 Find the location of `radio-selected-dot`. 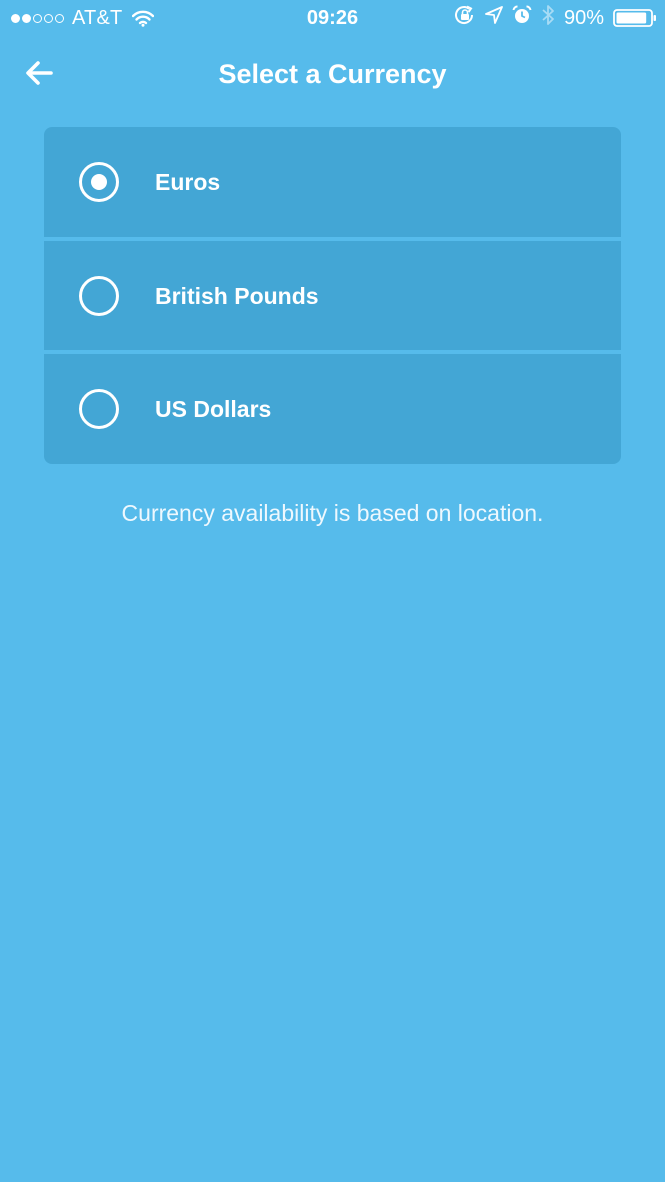

radio-selected-dot is located at coordinates (99, 182).